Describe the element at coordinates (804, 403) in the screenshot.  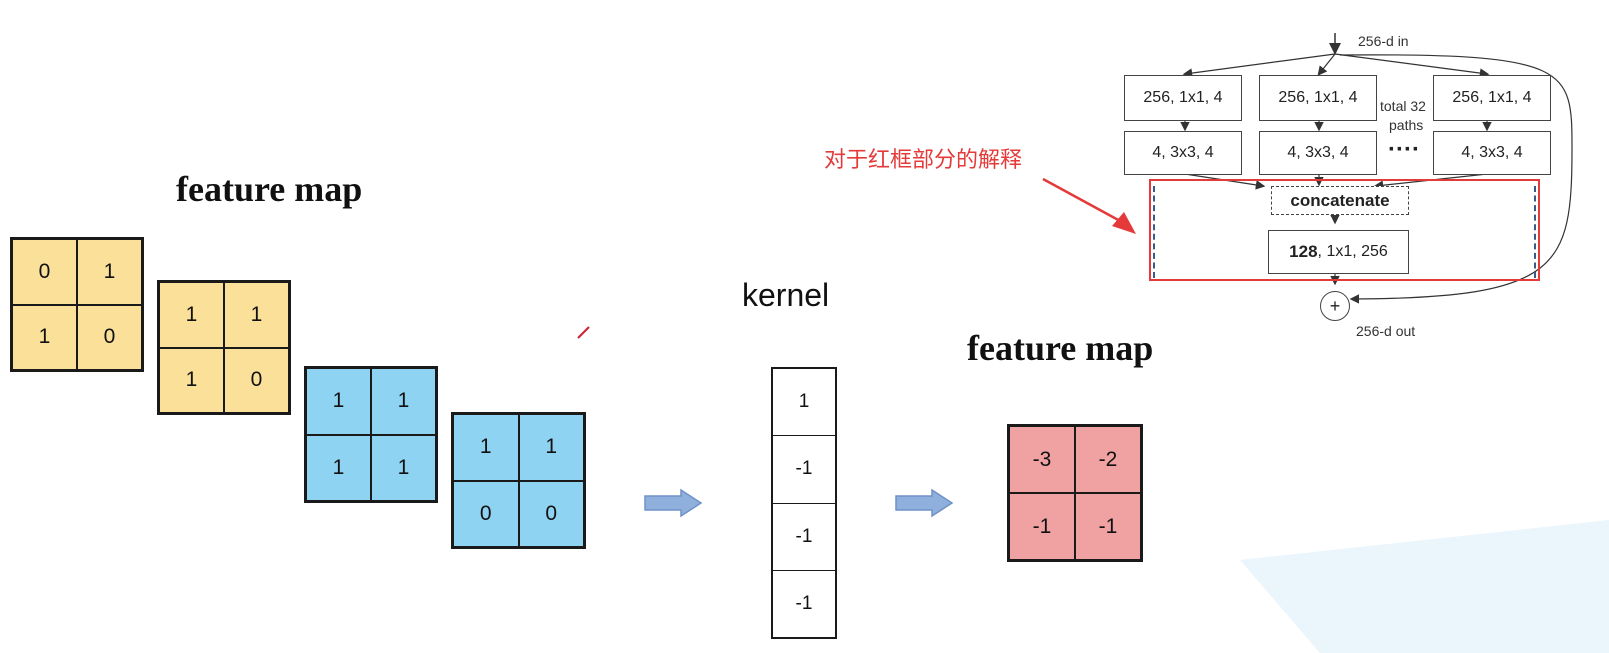
I see `kernel-cell: 1` at that location.